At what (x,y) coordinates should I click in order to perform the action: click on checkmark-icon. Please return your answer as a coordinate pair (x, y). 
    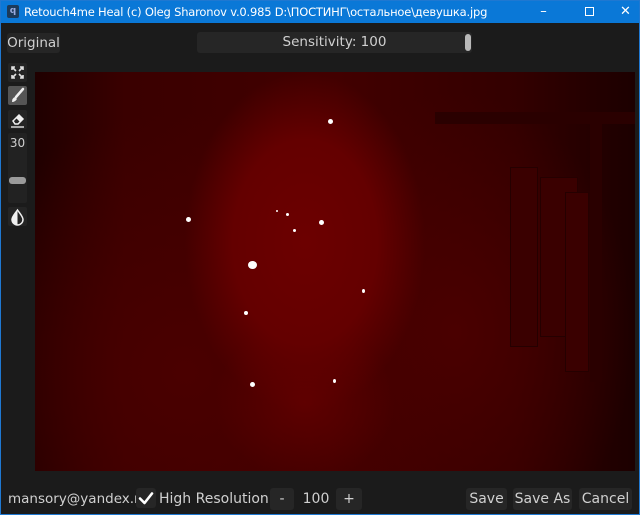
    Looking at the image, I should click on (146, 498).